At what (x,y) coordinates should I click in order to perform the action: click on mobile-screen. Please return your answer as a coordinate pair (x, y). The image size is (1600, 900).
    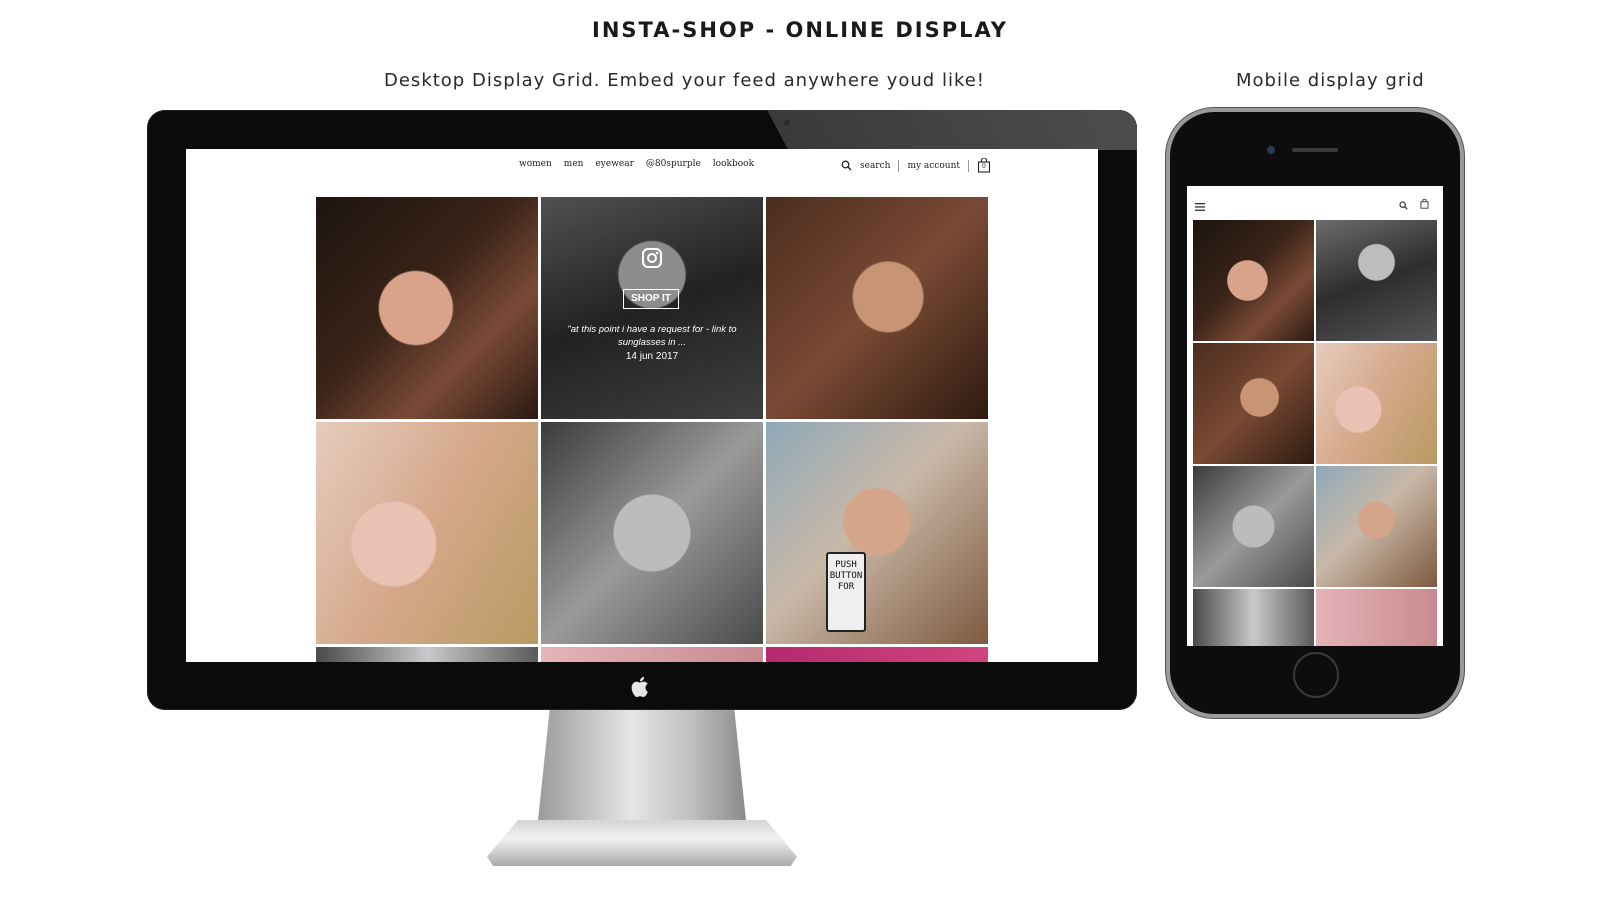
    Looking at the image, I should click on (1315, 416).